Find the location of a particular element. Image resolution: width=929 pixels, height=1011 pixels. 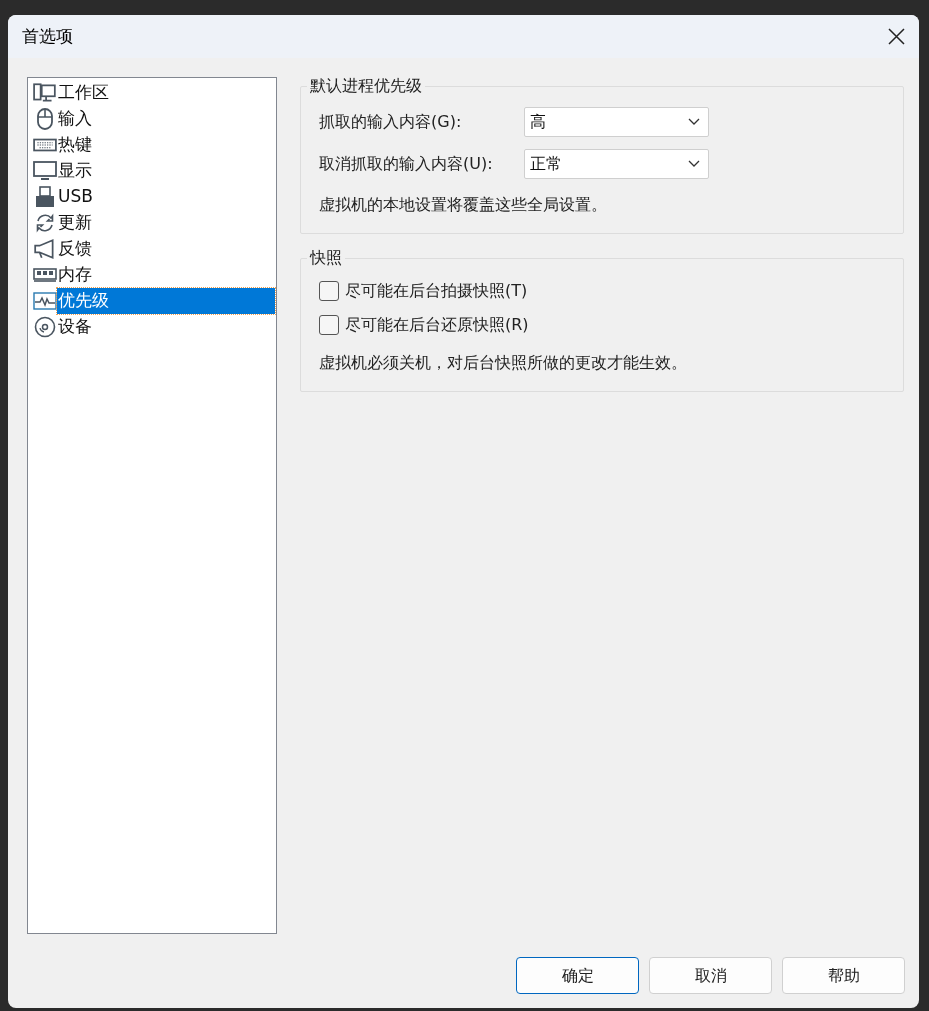

dialog-button: 确定 is located at coordinates (577, 975).